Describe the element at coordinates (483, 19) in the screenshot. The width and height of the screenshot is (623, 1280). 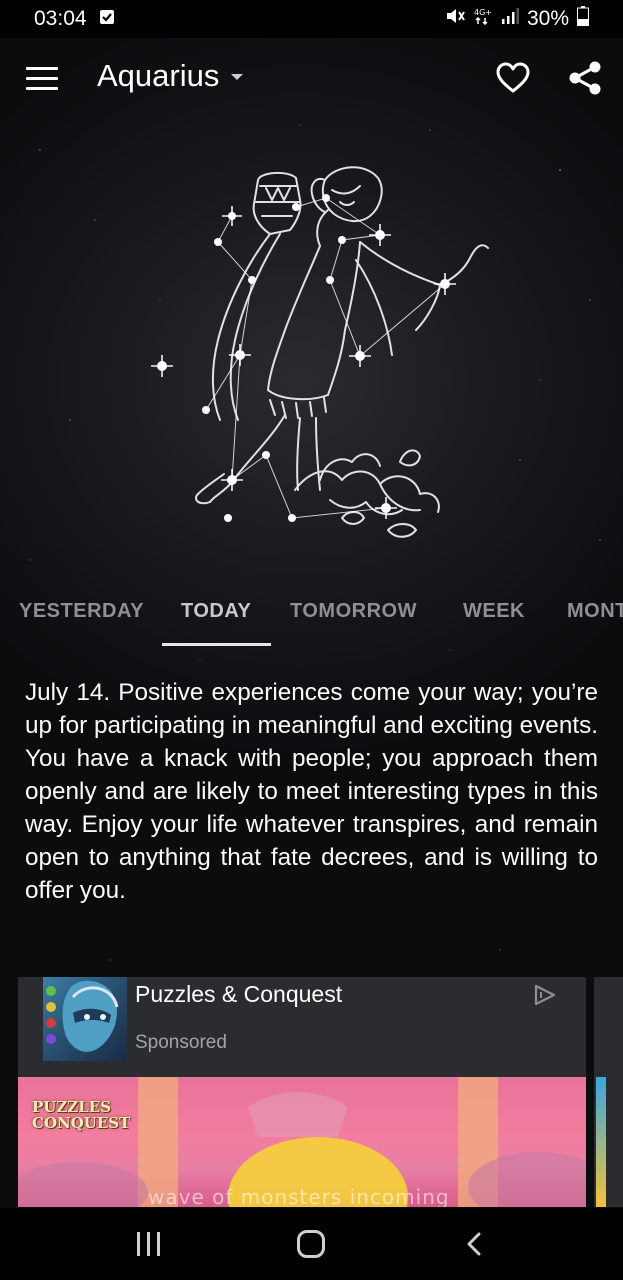
I see `4g-icon: 4G+` at that location.